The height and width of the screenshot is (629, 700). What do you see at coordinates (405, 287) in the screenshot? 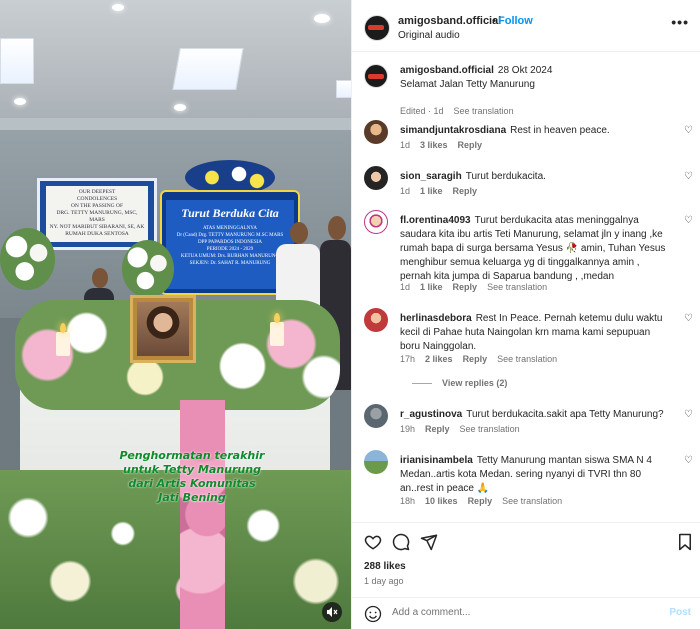
I see `comment-age: 1d` at bounding box center [405, 287].